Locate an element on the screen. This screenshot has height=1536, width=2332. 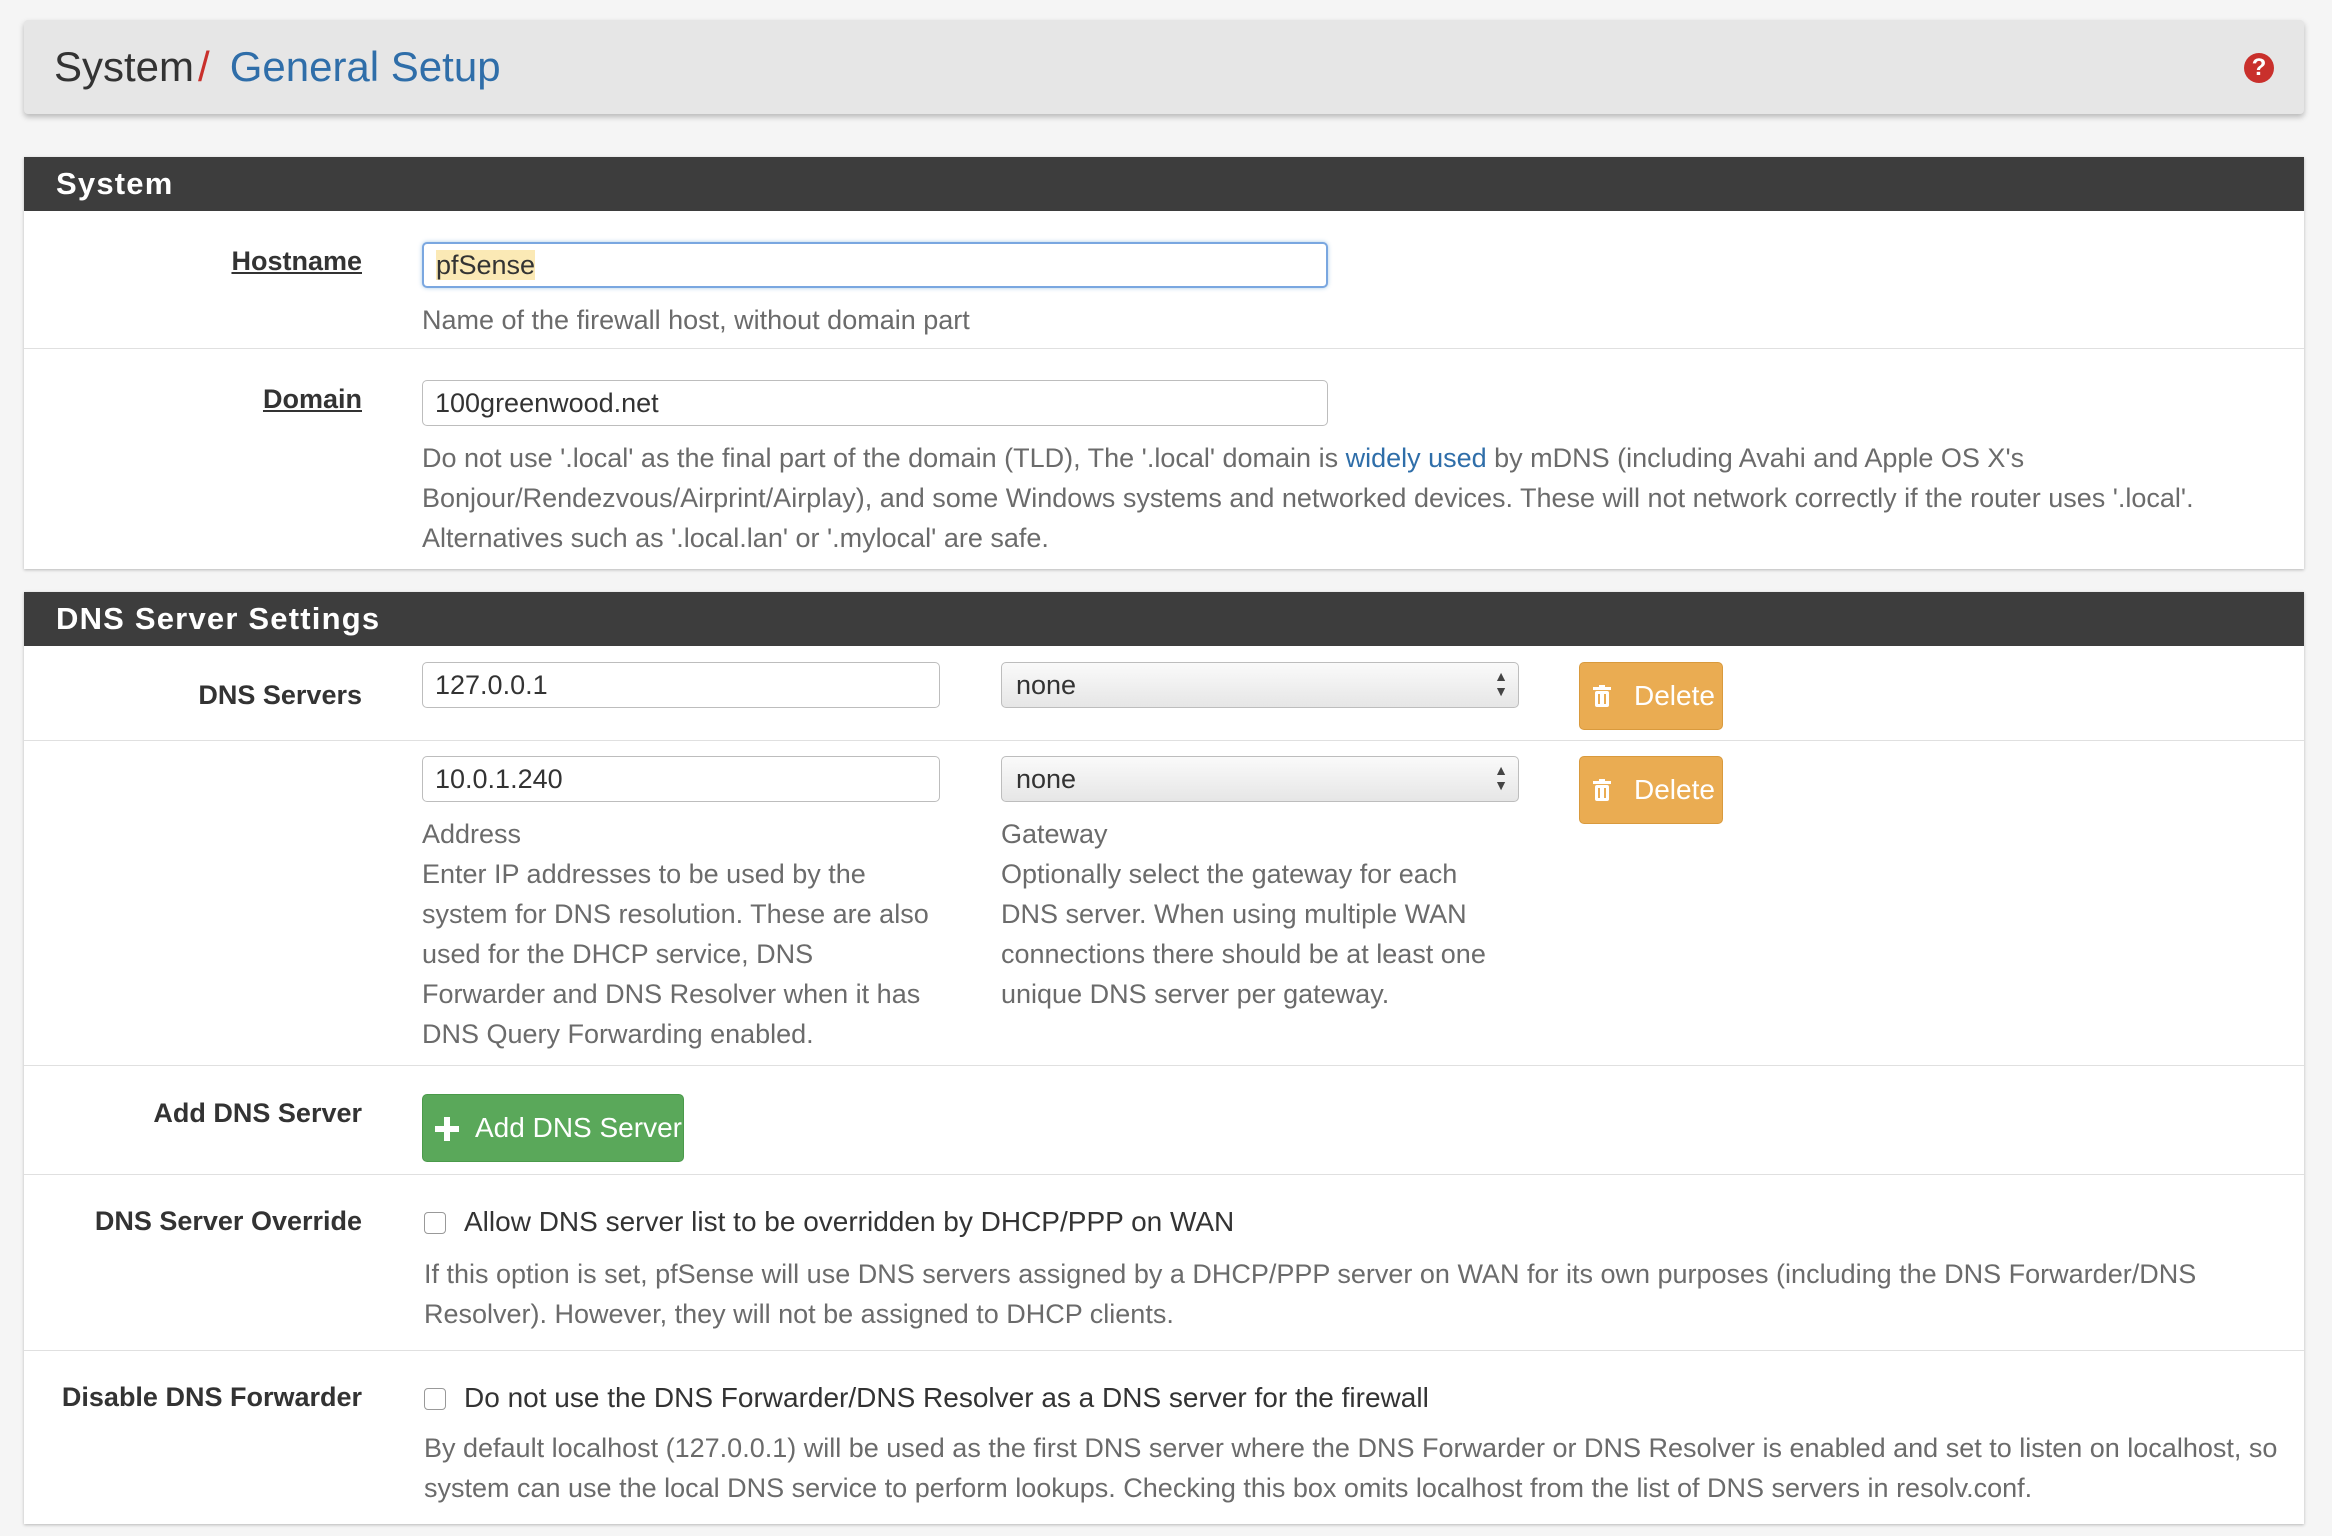
disable-forwarder-label: Disable DNS Forwarder is located at coordinates (211, 1397).